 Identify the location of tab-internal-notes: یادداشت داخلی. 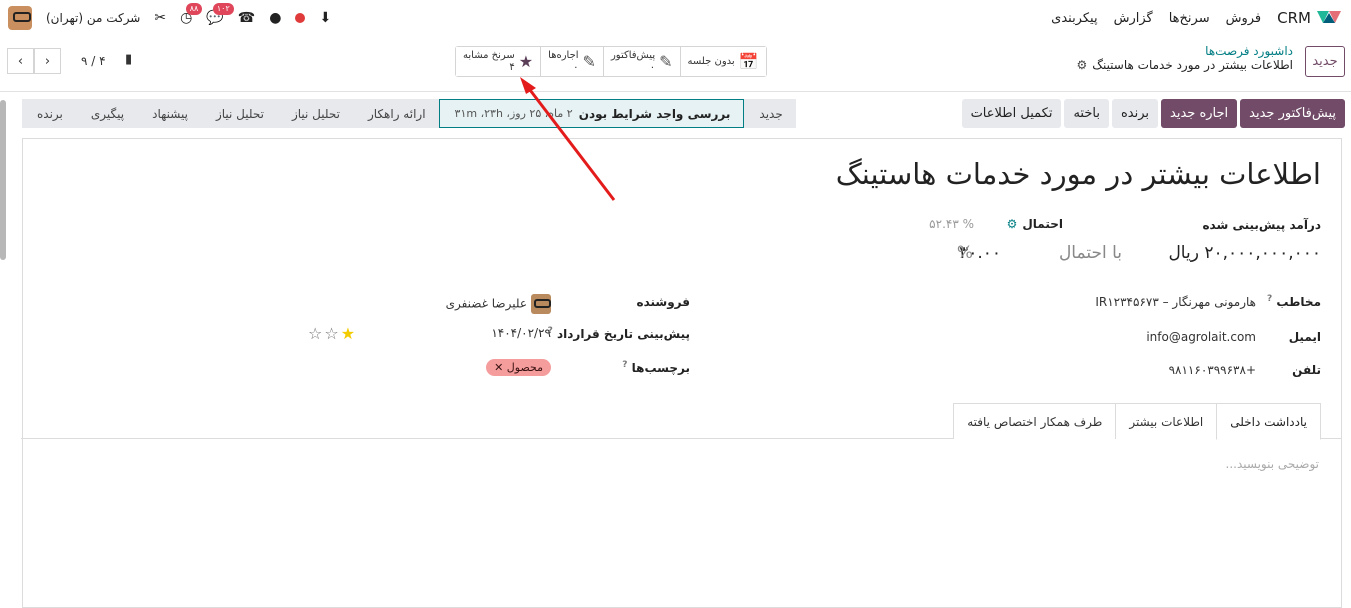
(1268, 421).